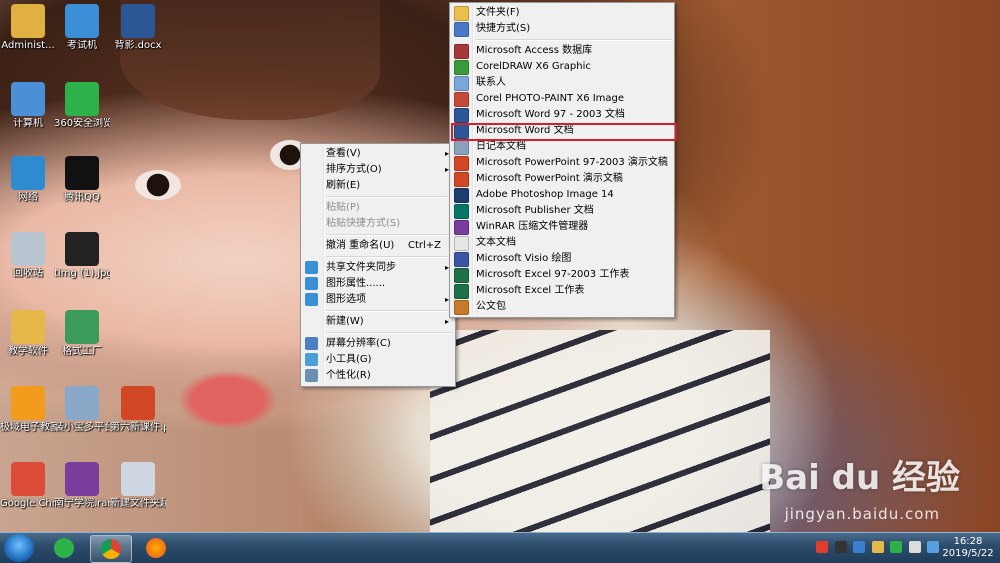 The height and width of the screenshot is (563, 1000). Describe the element at coordinates (550, 114) in the screenshot. I see `menu-item-label: Microsoft Word 97 - 2003 文档` at that location.